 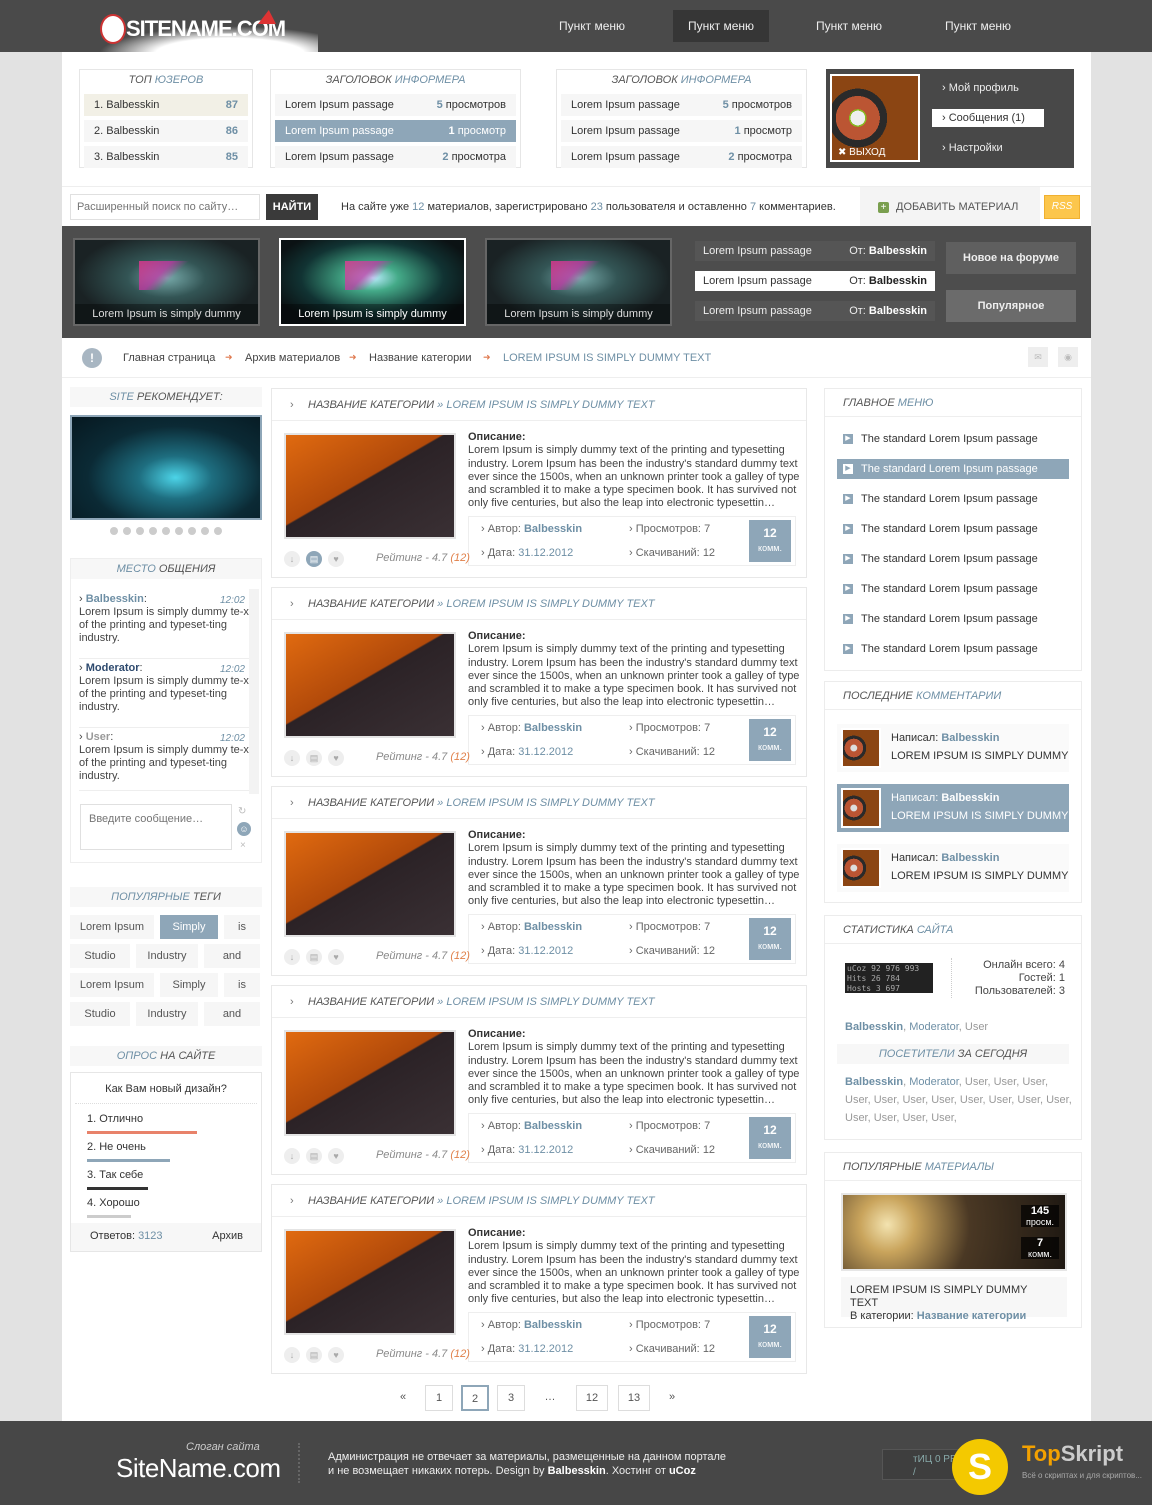 I want to click on title-part: за сегодня, so click(x=992, y=1054).